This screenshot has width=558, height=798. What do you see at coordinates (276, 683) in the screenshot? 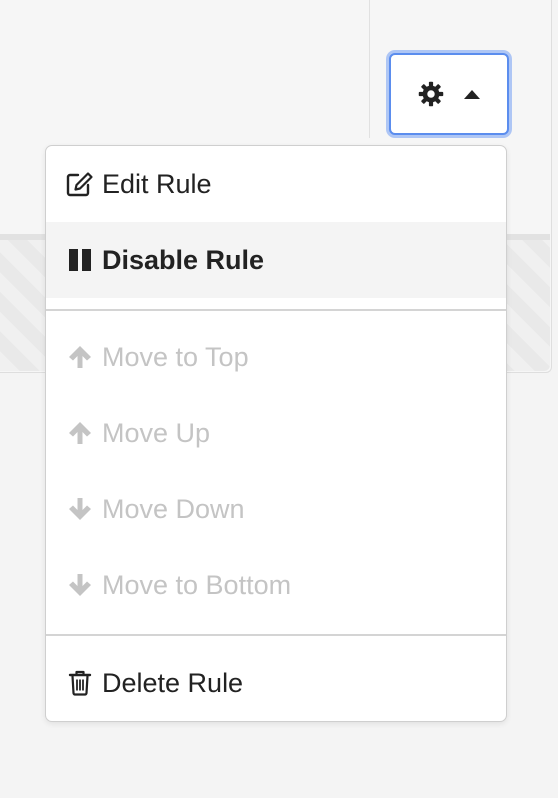
I see `delete-rule-item: Delete Rule` at bounding box center [276, 683].